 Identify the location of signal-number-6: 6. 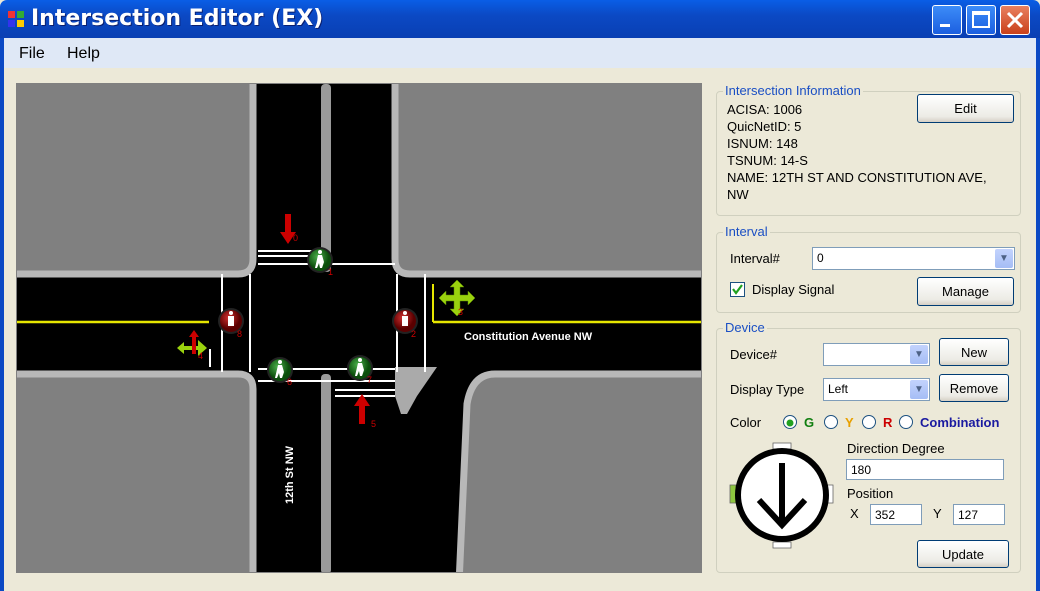
(289, 382).